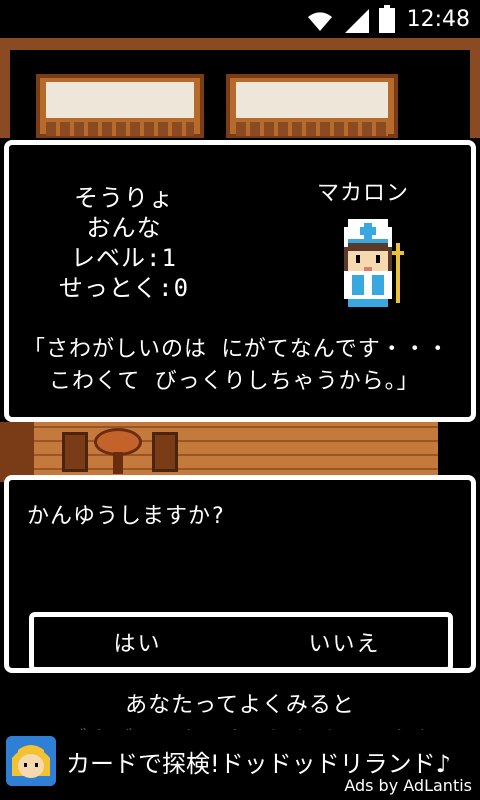 Image resolution: width=480 pixels, height=800 pixels. What do you see at coordinates (124, 288) in the screenshot?
I see `character-persuasion: せっとく:0` at bounding box center [124, 288].